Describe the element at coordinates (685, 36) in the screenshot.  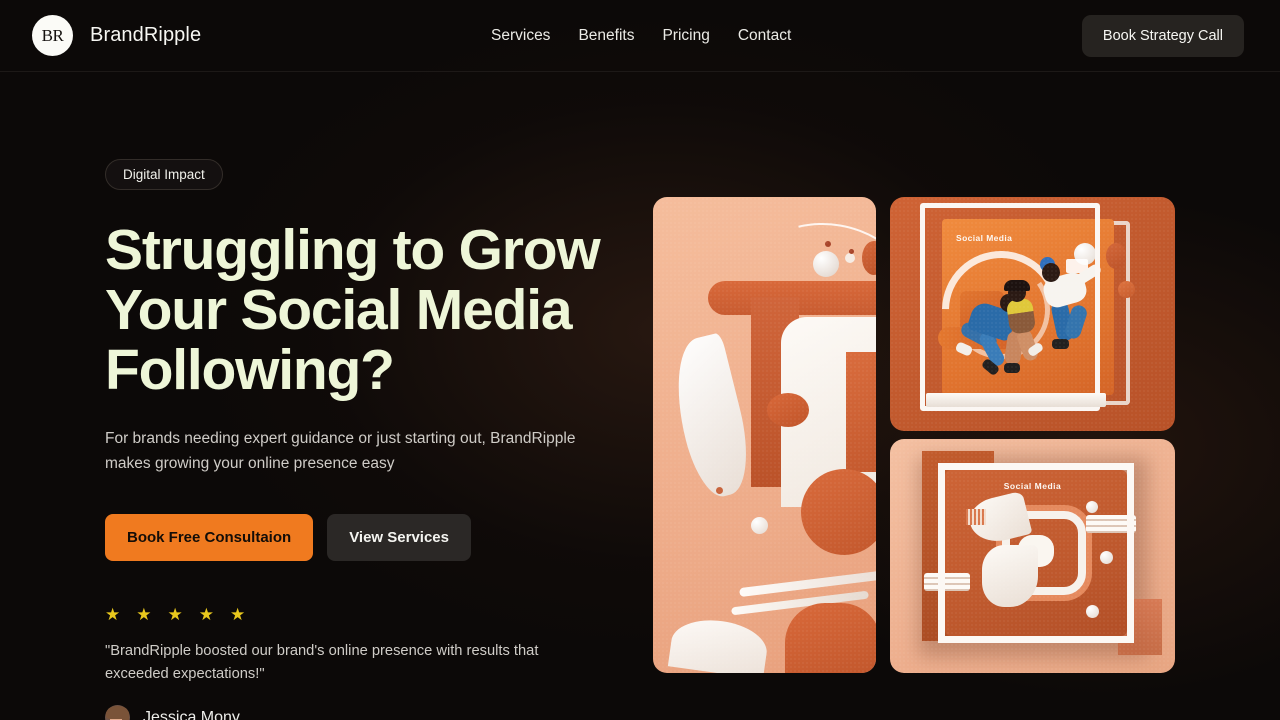
I see `nav-item-pricing: Pricing` at that location.